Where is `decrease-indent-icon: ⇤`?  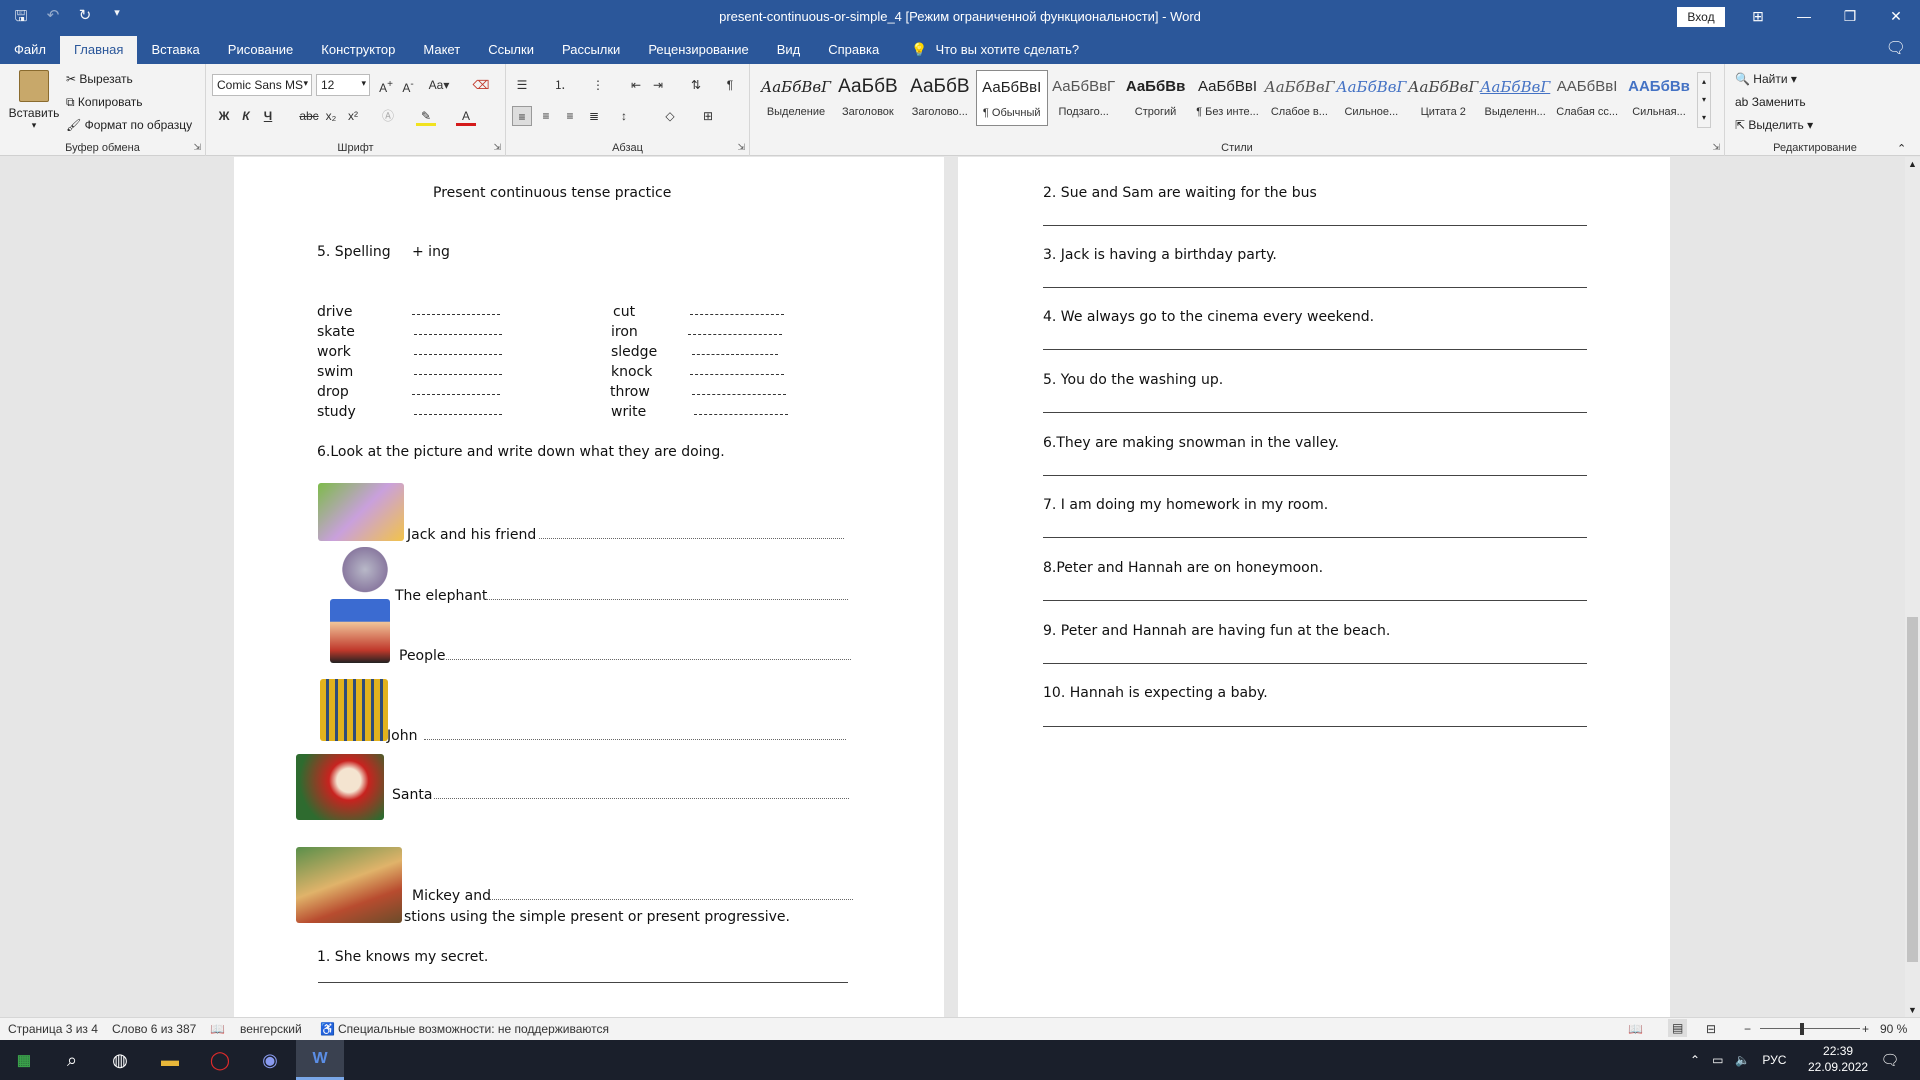
decrease-indent-icon: ⇤ is located at coordinates (636, 85).